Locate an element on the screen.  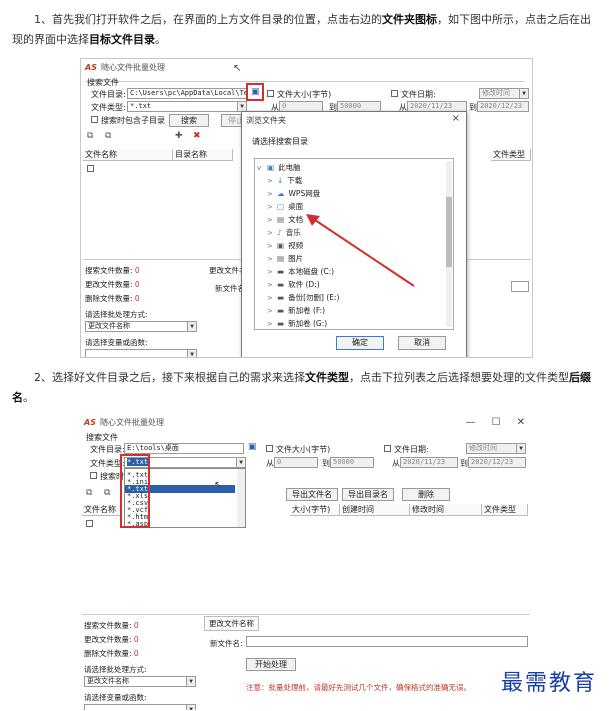
col-ctime-header: 创建时间 is located at coordinates (375, 510).